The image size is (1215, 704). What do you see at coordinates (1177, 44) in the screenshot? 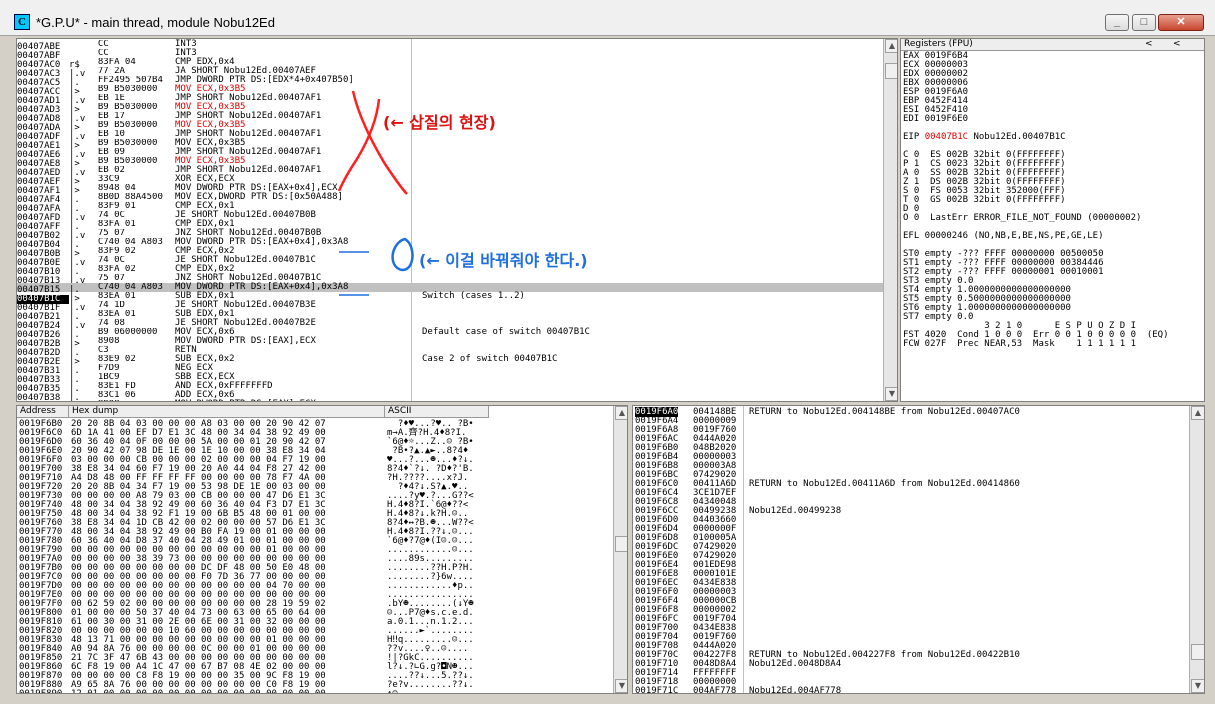
I see `next-arrow-icon: <` at bounding box center [1177, 44].